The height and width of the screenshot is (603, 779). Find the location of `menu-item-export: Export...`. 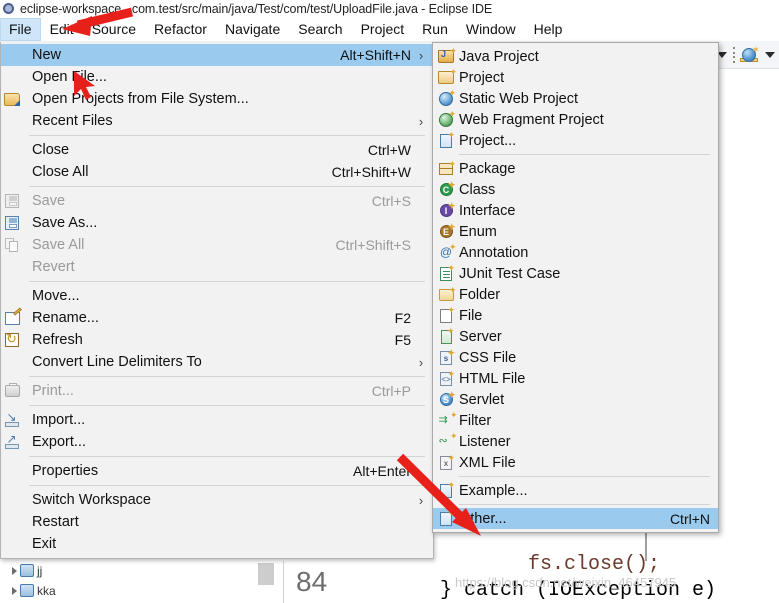

menu-item-export: Export... is located at coordinates (217, 442).